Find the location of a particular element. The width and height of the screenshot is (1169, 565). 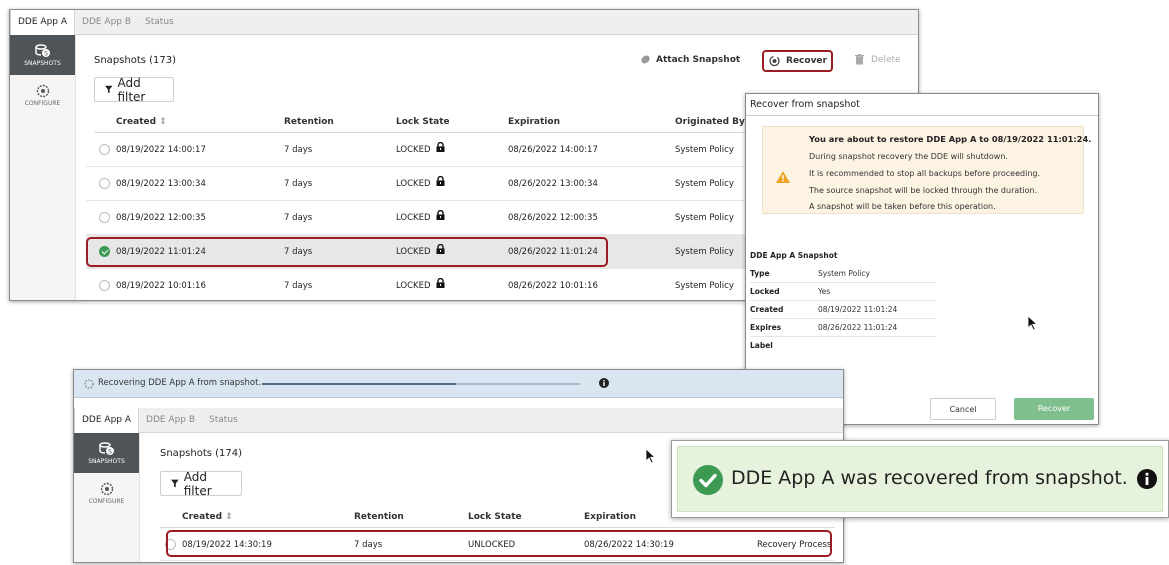

attach-snapshot-label: Attach Snapshot is located at coordinates (698, 59).